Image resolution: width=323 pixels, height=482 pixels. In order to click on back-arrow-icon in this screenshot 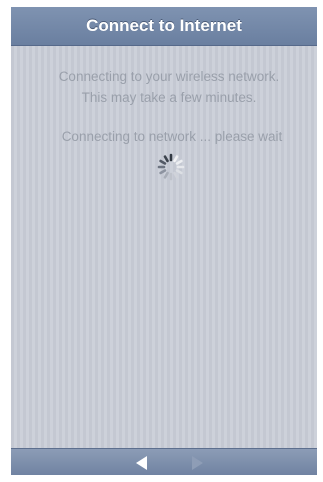, I will do `click(141, 463)`.